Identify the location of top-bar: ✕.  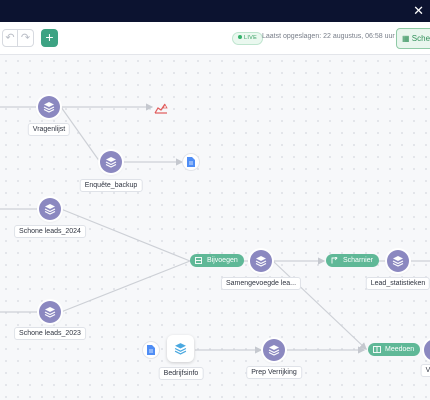
(215, 11).